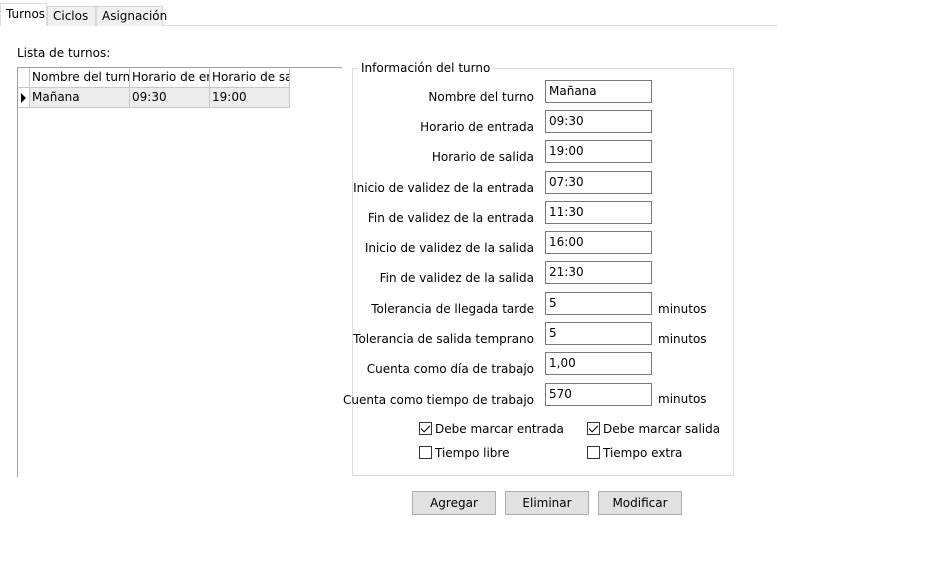  What do you see at coordinates (598, 242) in the screenshot?
I see `exit-valid-start-input: 16:00` at bounding box center [598, 242].